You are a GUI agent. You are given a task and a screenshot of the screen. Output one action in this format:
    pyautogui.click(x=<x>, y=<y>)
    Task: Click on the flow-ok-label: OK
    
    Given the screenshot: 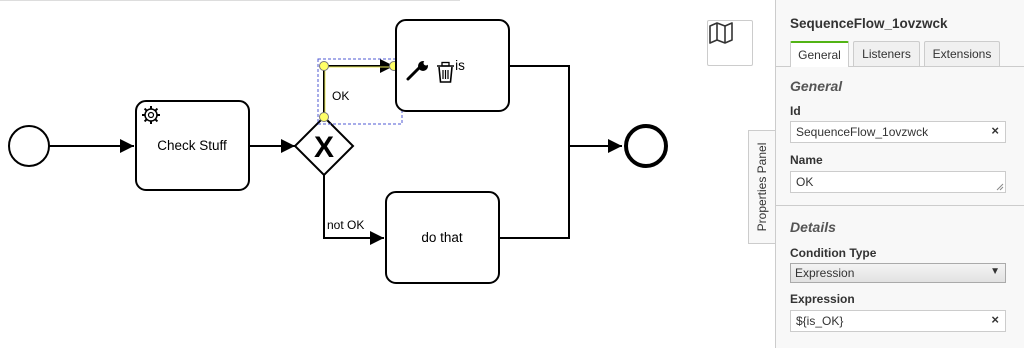 What is the action you would take?
    pyautogui.click(x=340, y=96)
    